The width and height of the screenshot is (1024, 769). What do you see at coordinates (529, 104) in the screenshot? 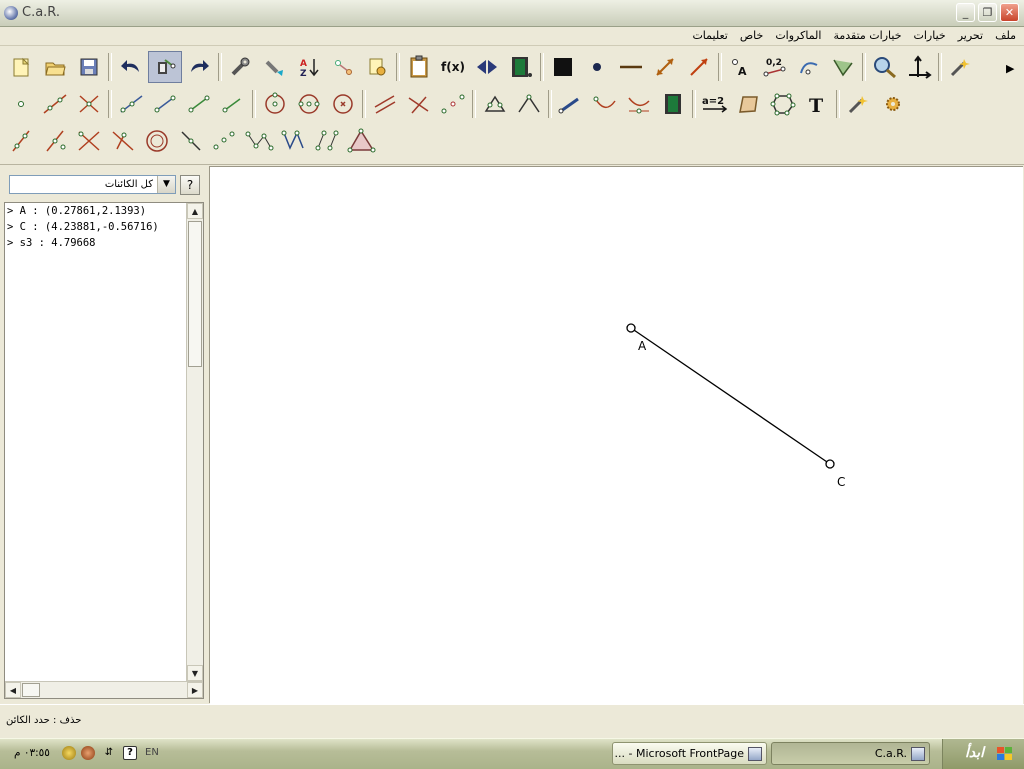
I see `angle-bisector-icon` at bounding box center [529, 104].